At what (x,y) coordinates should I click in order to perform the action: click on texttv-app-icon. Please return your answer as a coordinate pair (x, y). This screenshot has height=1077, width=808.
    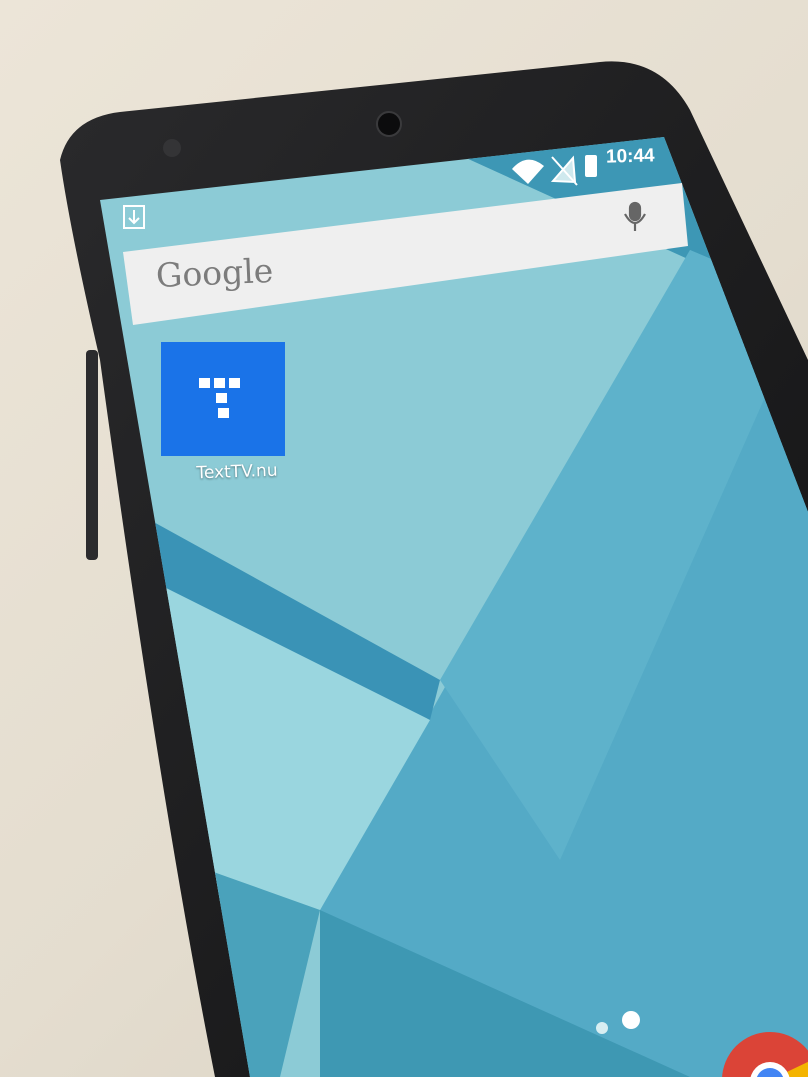
    Looking at the image, I should click on (223, 399).